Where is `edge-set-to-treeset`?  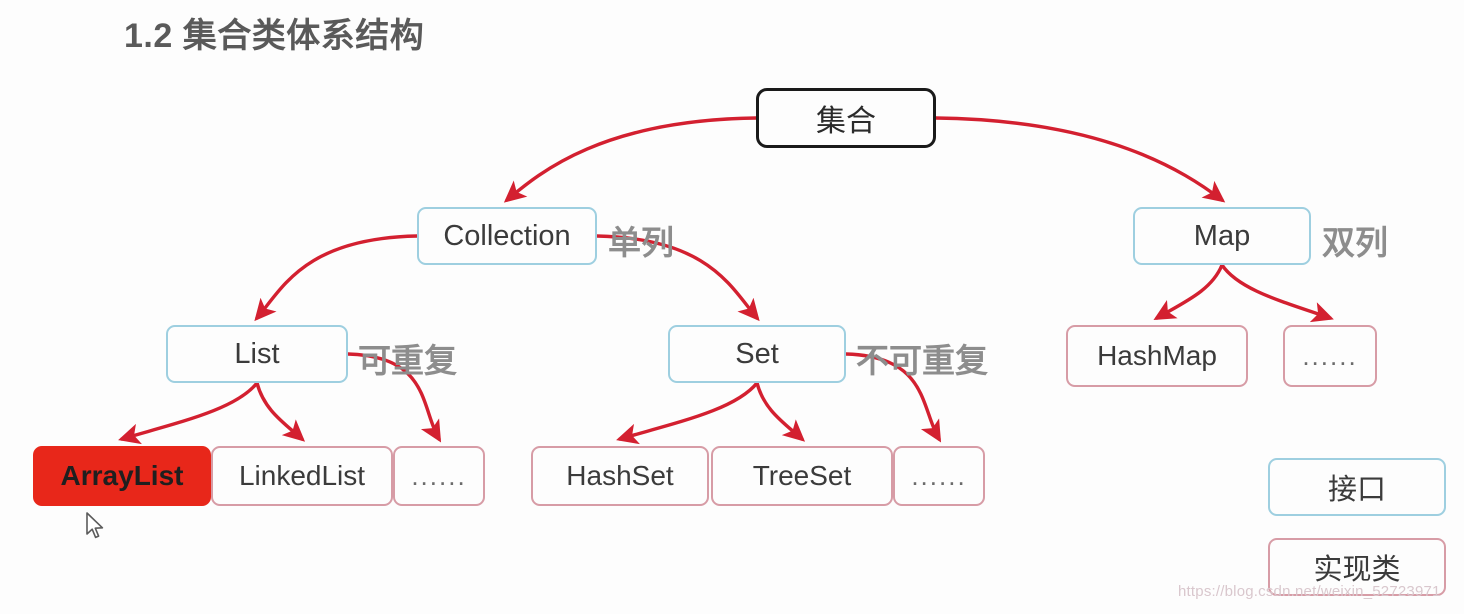
edge-set-to-treeset is located at coordinates (780, 411).